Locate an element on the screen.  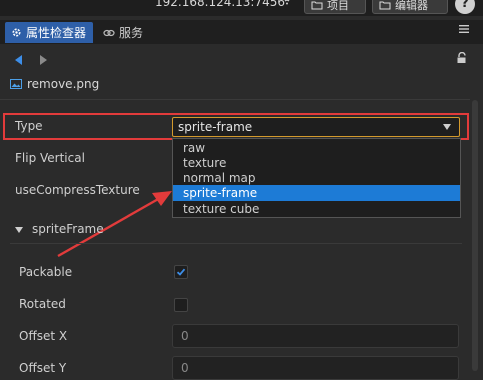
rotated-checkbox is located at coordinates (181, 305).